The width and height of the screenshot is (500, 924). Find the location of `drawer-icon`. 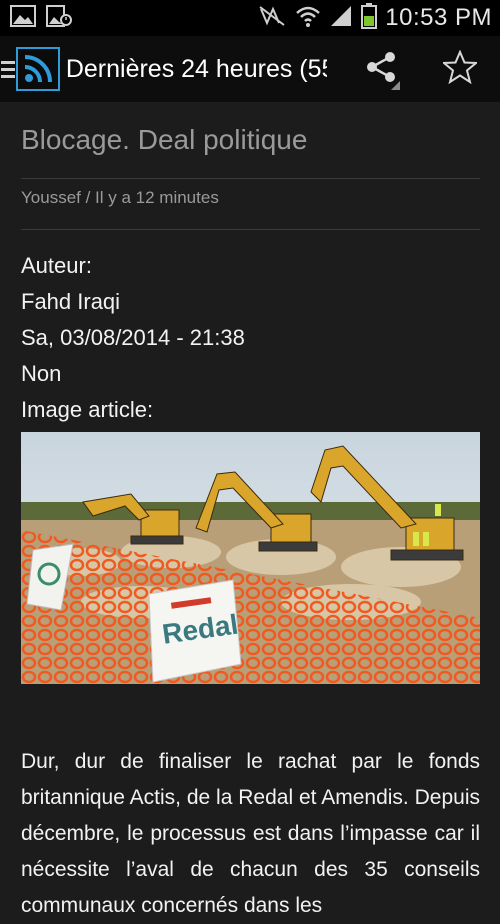

drawer-icon is located at coordinates (8, 69).